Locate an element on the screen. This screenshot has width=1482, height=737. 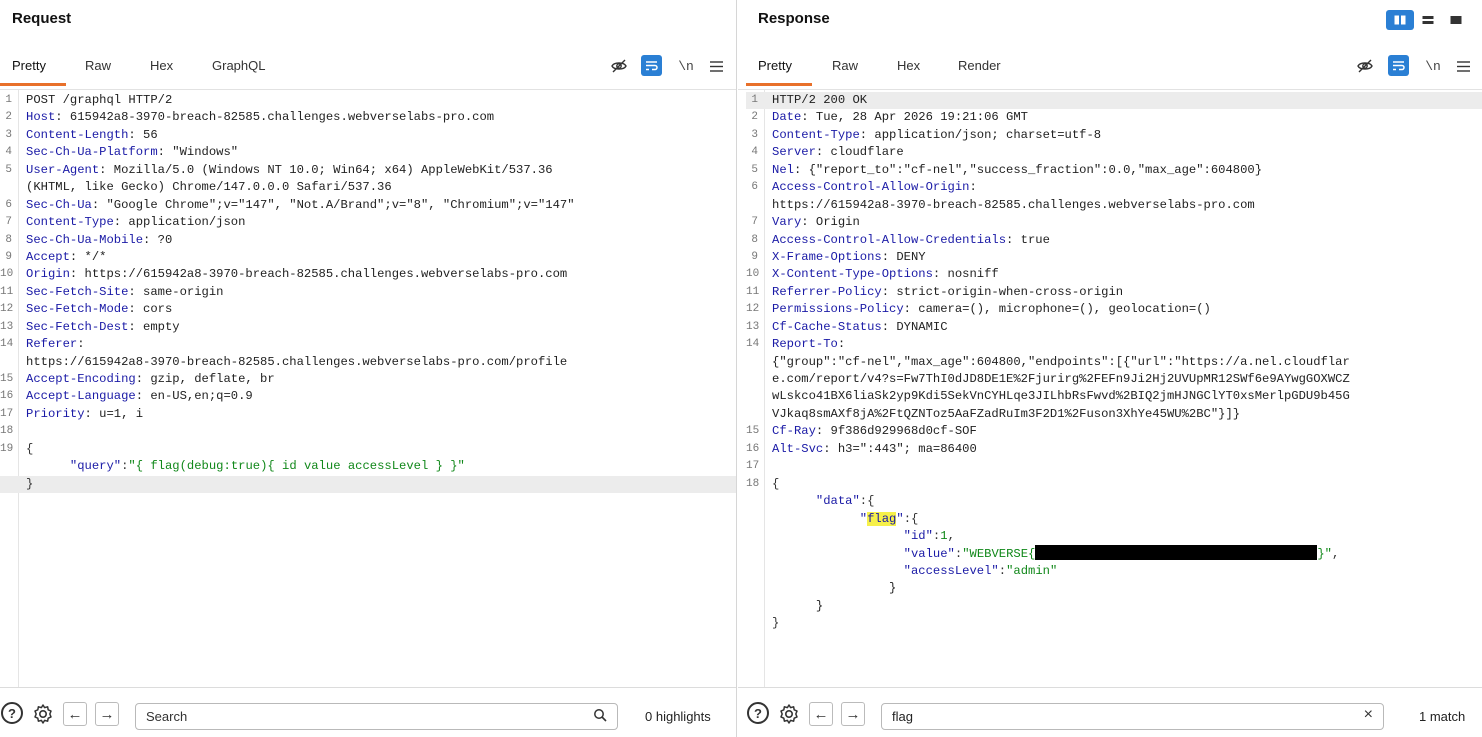
clear-search-icon: × is located at coordinates (1368, 715).